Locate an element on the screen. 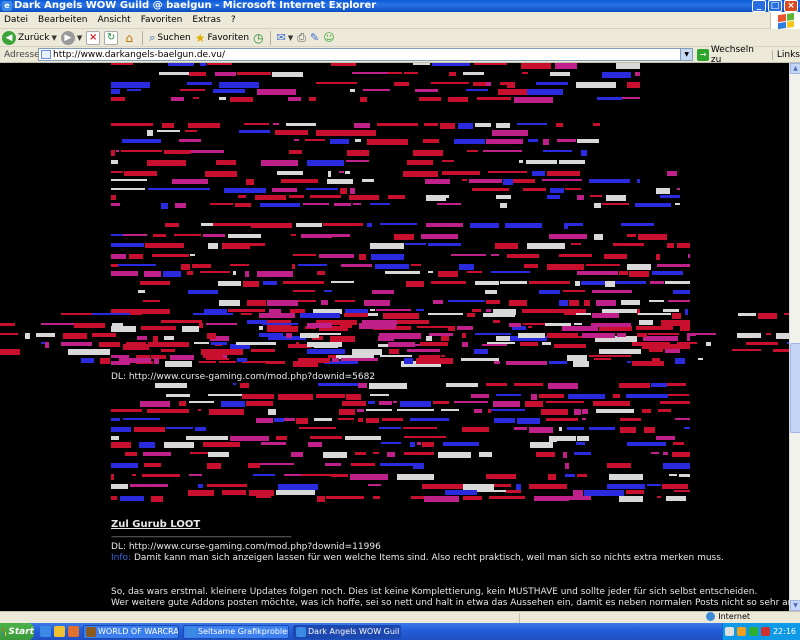 Image resolution: width=800 pixels, height=640 pixels. stop-icon: × is located at coordinates (93, 37).